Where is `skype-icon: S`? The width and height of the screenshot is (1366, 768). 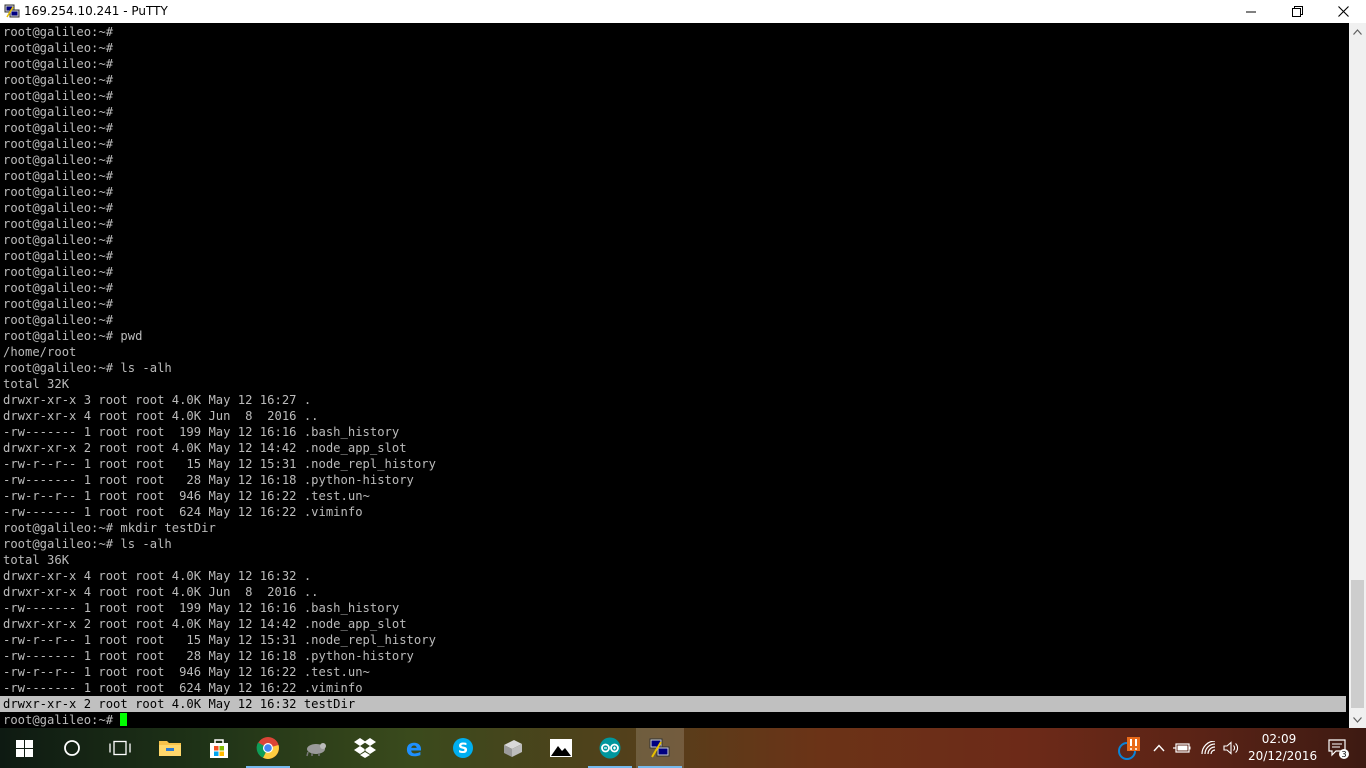 skype-icon: S is located at coordinates (463, 748).